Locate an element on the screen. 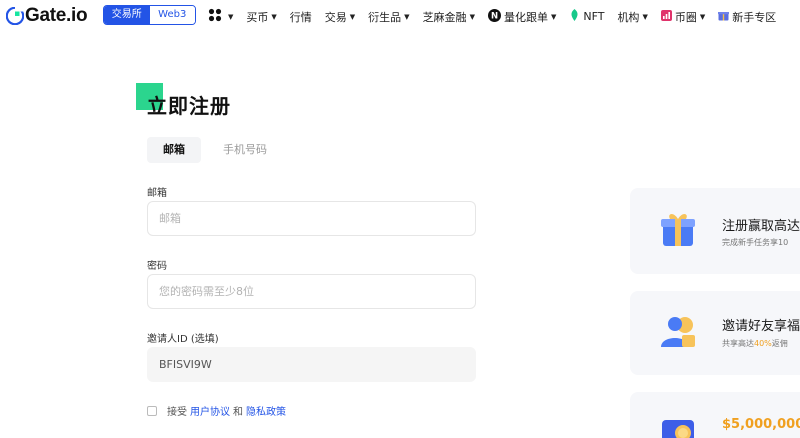 Image resolution: width=800 pixels, height=438 pixels. promo-title: 注册赢取高达 is located at coordinates (761, 226).